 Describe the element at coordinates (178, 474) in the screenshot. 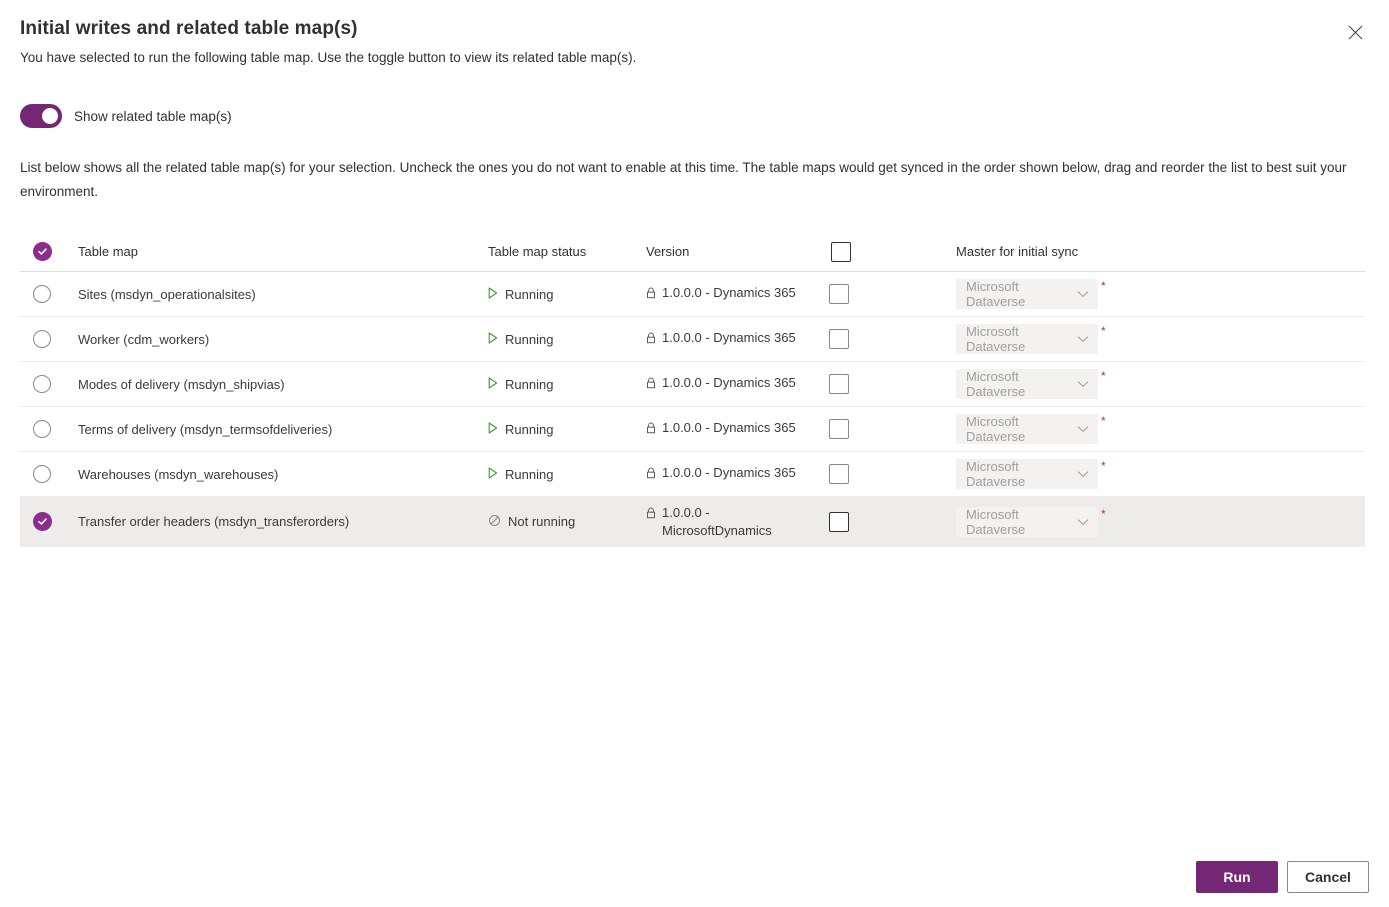

I see `row-table-map-name: Warehouses (msdyn_warehouses)` at that location.